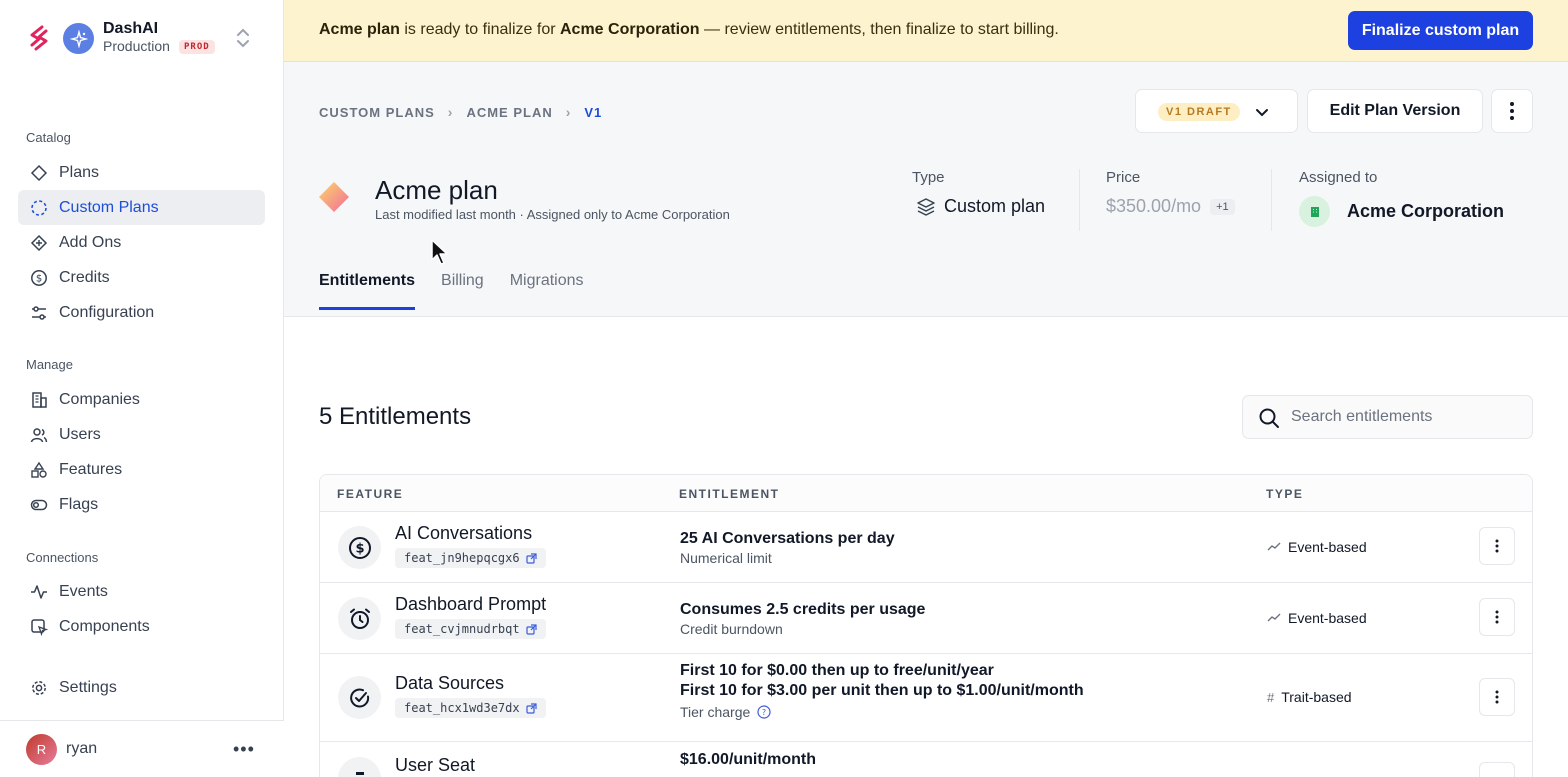 The image size is (1568, 777). What do you see at coordinates (367, 291) in the screenshot?
I see `tab-entitlements: Entitlements` at bounding box center [367, 291].